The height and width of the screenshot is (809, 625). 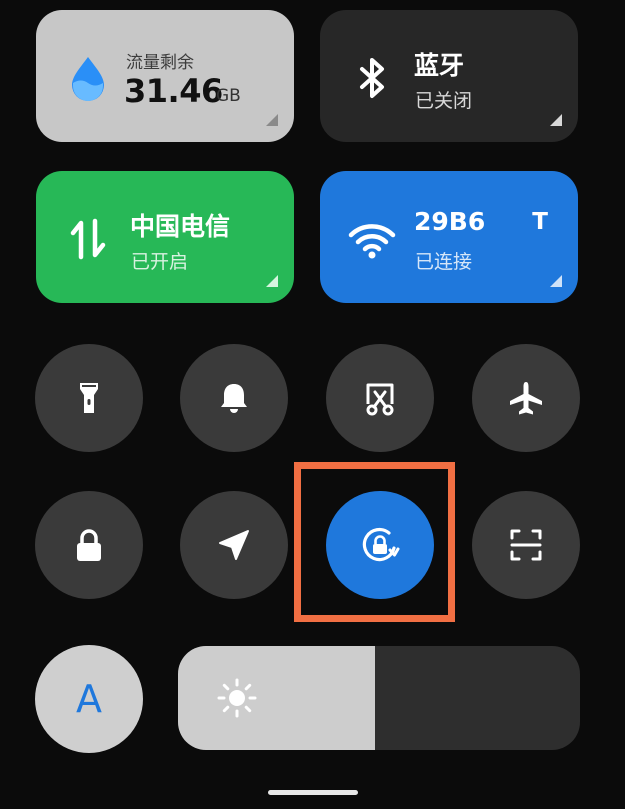 What do you see at coordinates (449, 237) in the screenshot?
I see `wifi-tile: 29B6 T 已连接` at bounding box center [449, 237].